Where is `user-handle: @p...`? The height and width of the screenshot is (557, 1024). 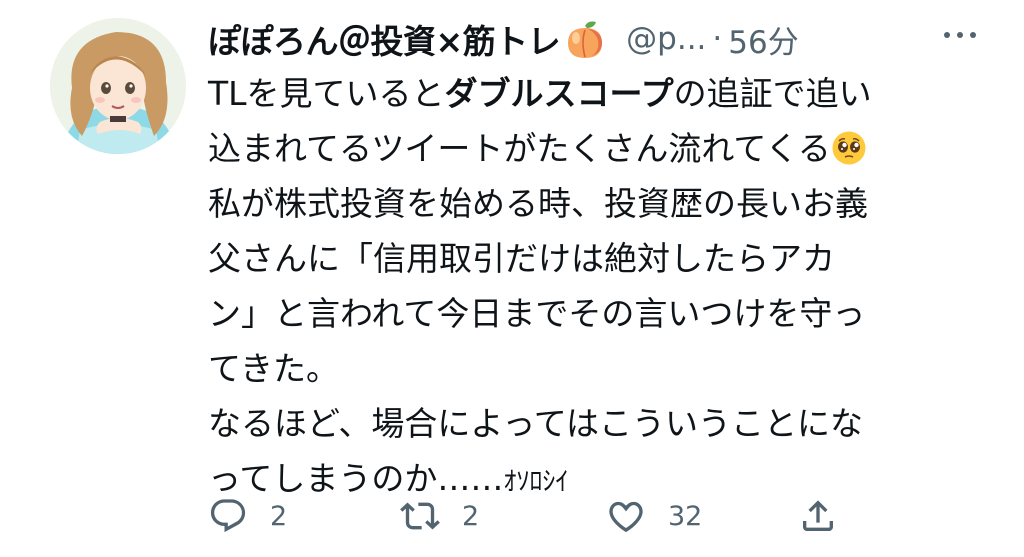 user-handle: @p... is located at coordinates (666, 39).